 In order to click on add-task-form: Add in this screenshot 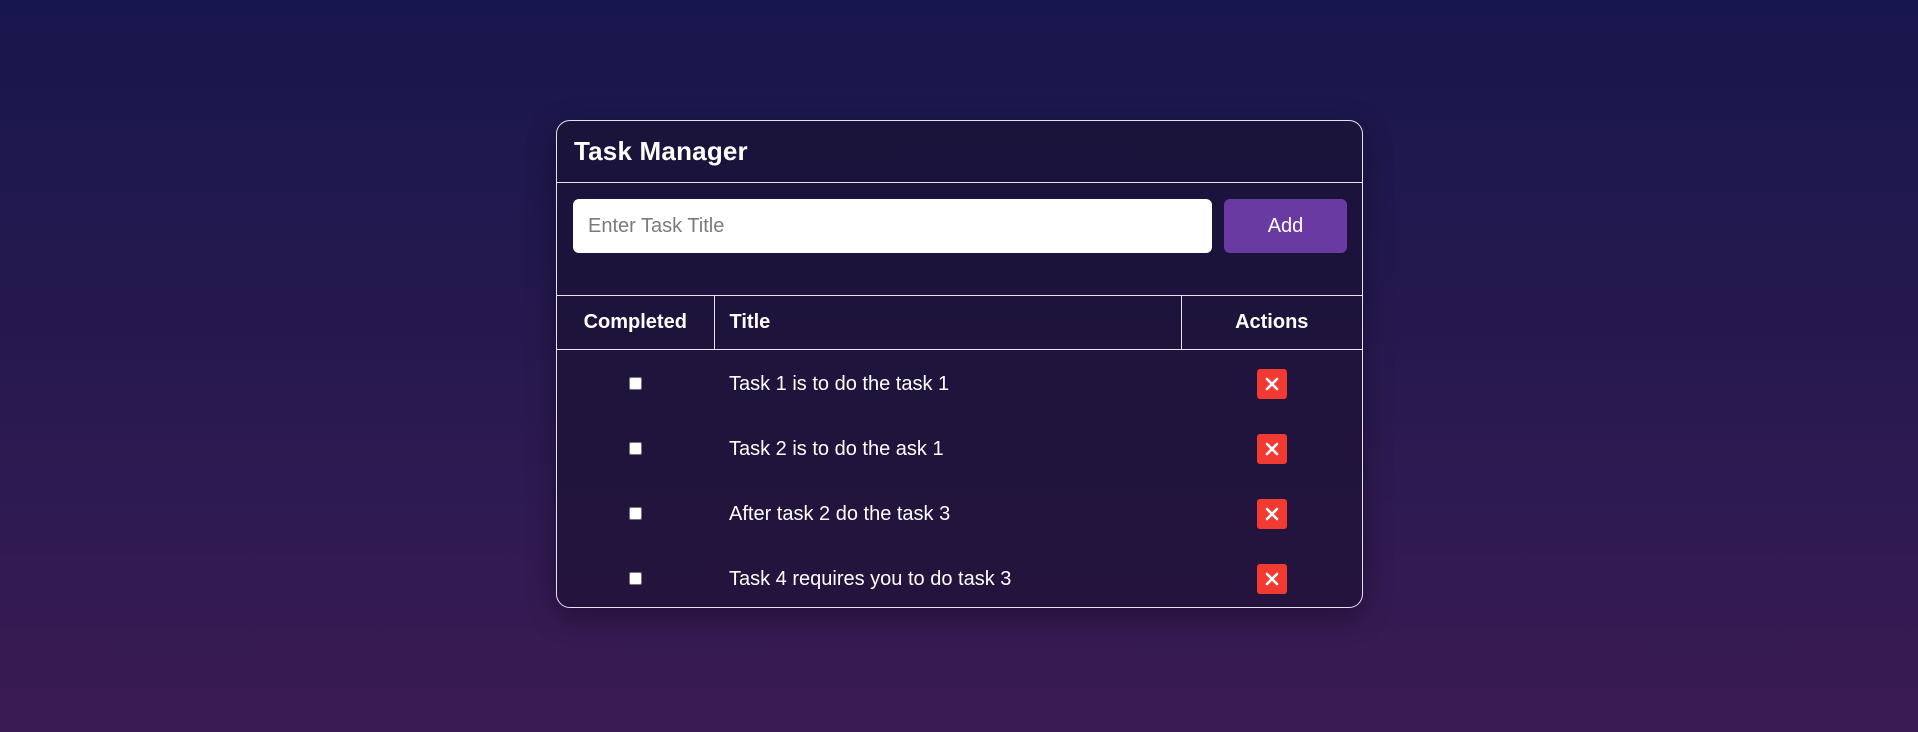, I will do `click(959, 239)`.